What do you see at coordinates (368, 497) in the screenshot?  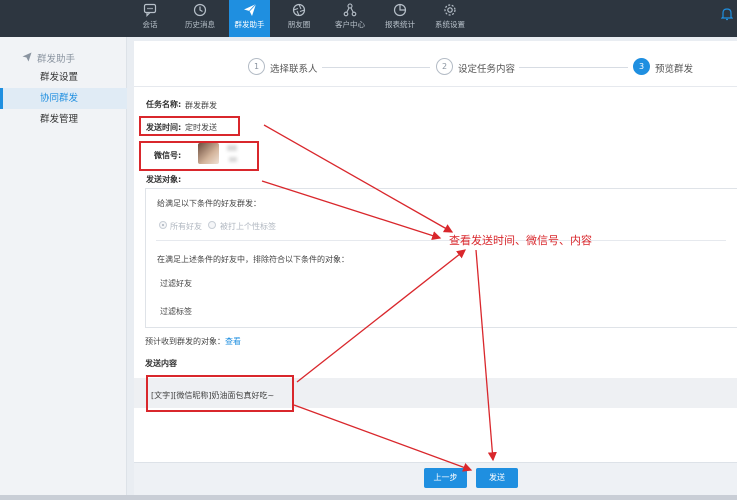 I see `taskbar` at bounding box center [368, 497].